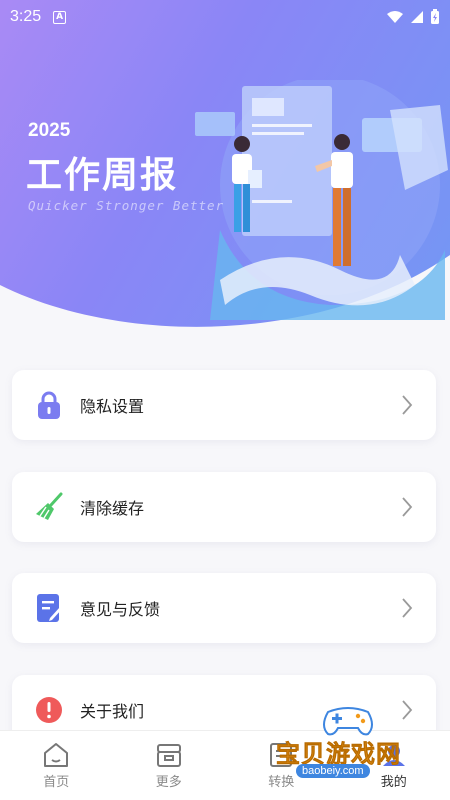  Describe the element at coordinates (60, 17) in the screenshot. I see `notification-icon: A` at that location.